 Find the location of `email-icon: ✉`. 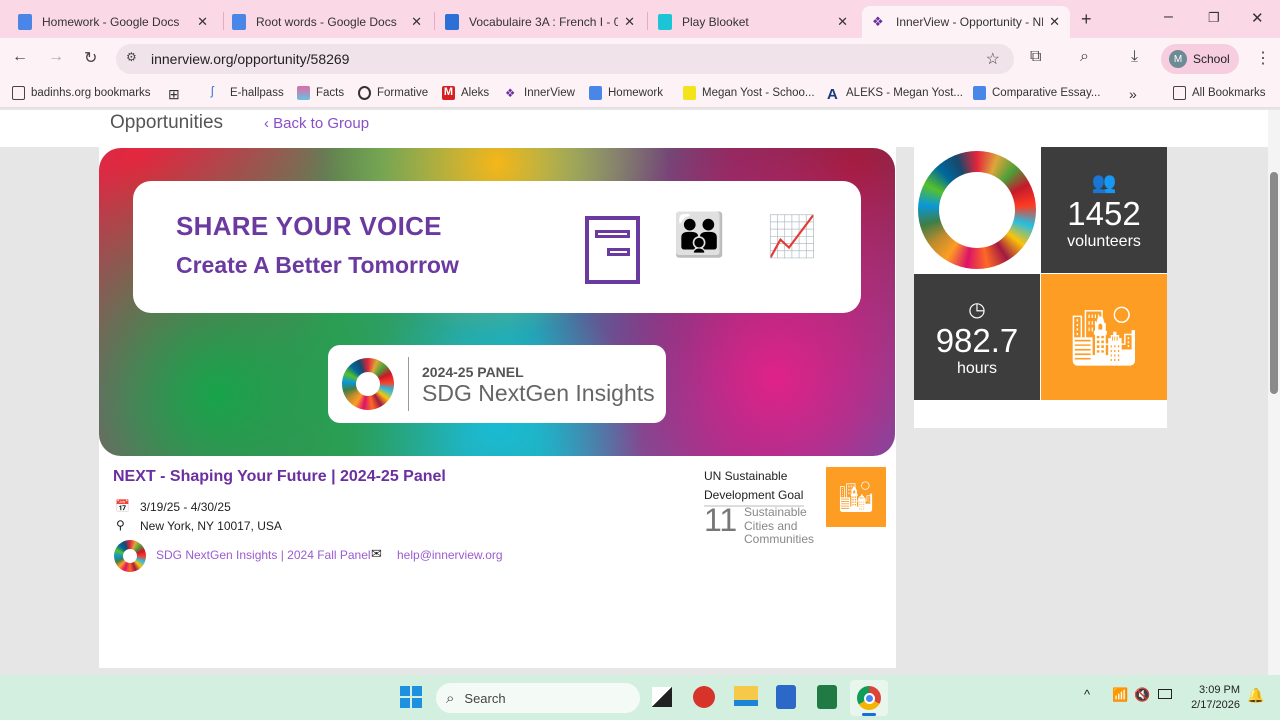

email-icon: ✉ is located at coordinates (376, 553).